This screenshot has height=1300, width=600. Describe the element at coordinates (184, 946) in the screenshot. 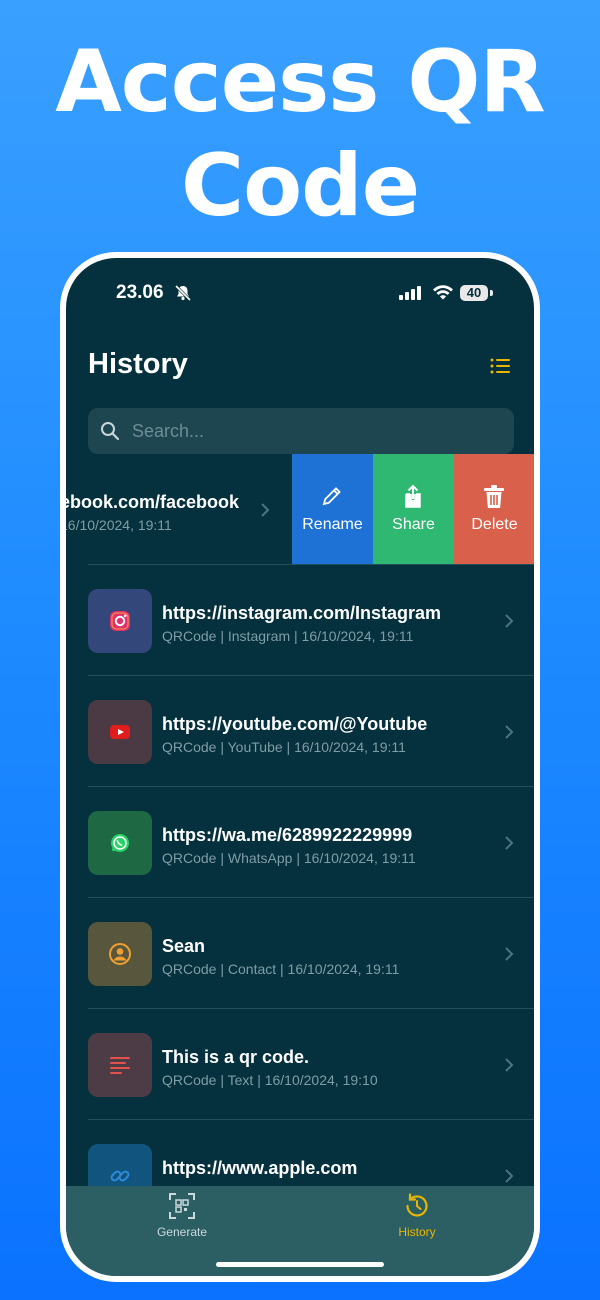

I see `history-item-title: Sean` at that location.